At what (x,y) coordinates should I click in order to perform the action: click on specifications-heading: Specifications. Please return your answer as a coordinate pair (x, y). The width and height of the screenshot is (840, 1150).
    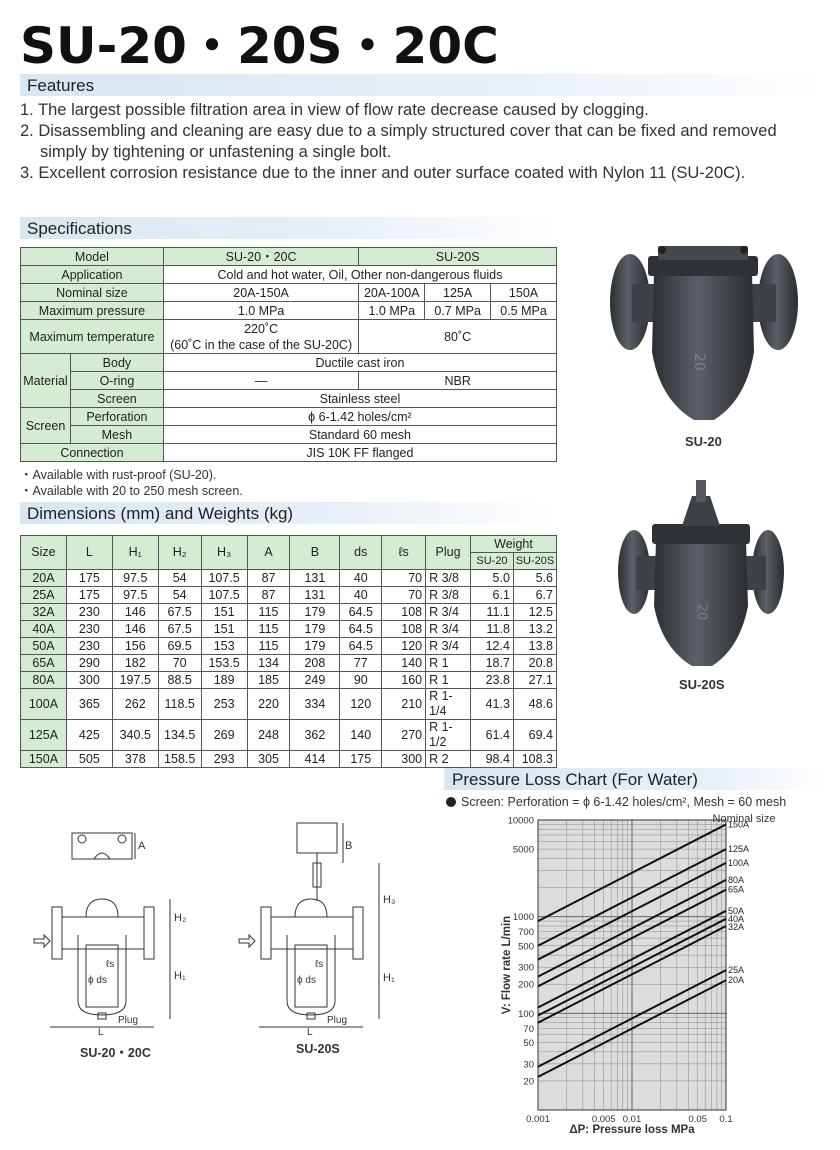
    Looking at the image, I should click on (288, 228).